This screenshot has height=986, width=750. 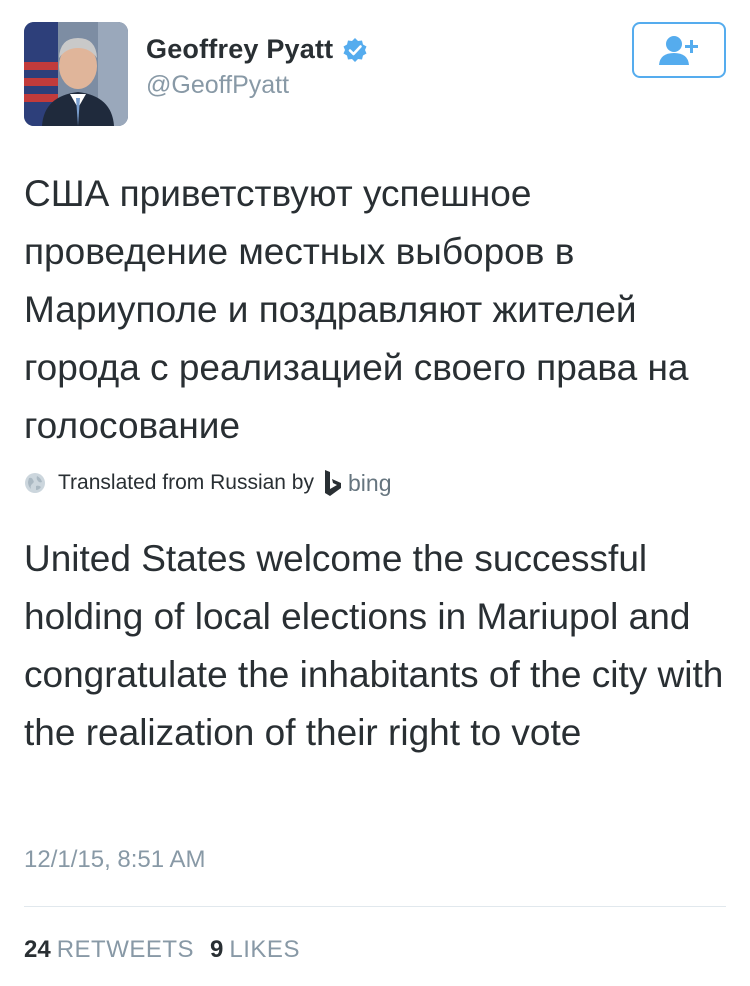 What do you see at coordinates (257, 85) in the screenshot?
I see `user-handle: @GeoffPyatt` at bounding box center [257, 85].